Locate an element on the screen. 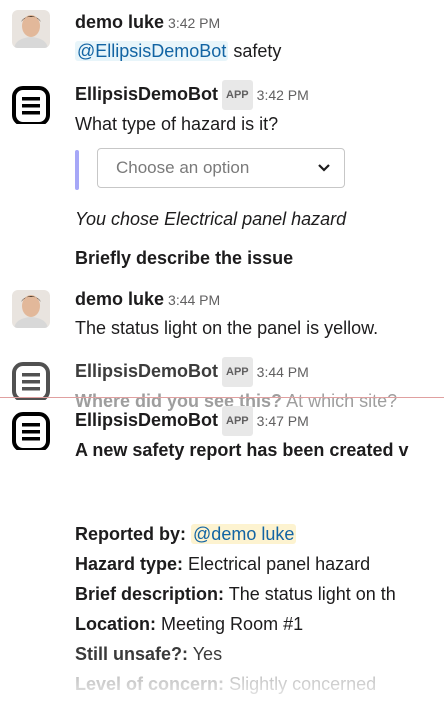 This screenshot has height=705, width=444. accent-bar is located at coordinates (77, 170).